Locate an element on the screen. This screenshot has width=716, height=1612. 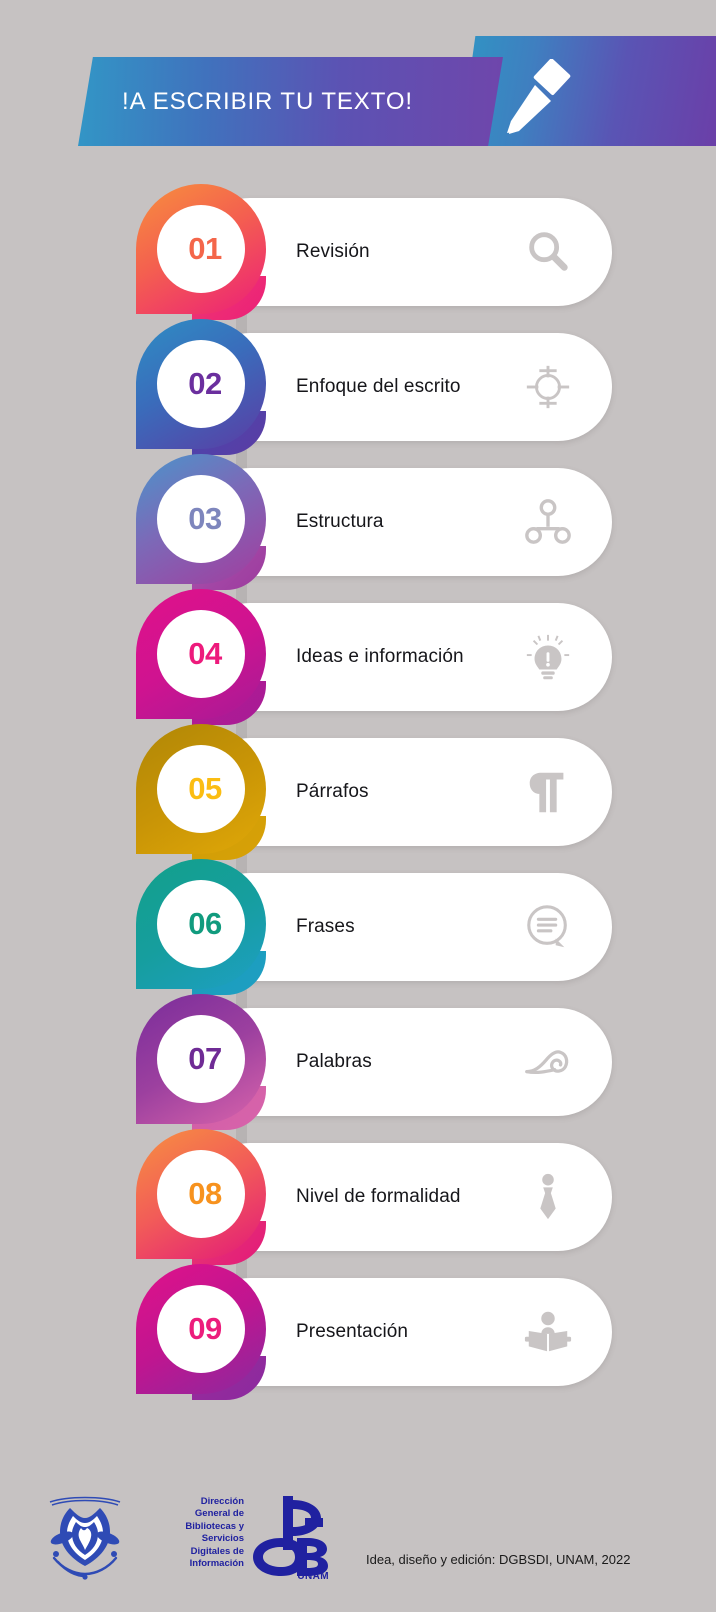
header-banner-front-layer: !A ESCRIBIR TU TEXTO! is located at coordinates (290, 101).